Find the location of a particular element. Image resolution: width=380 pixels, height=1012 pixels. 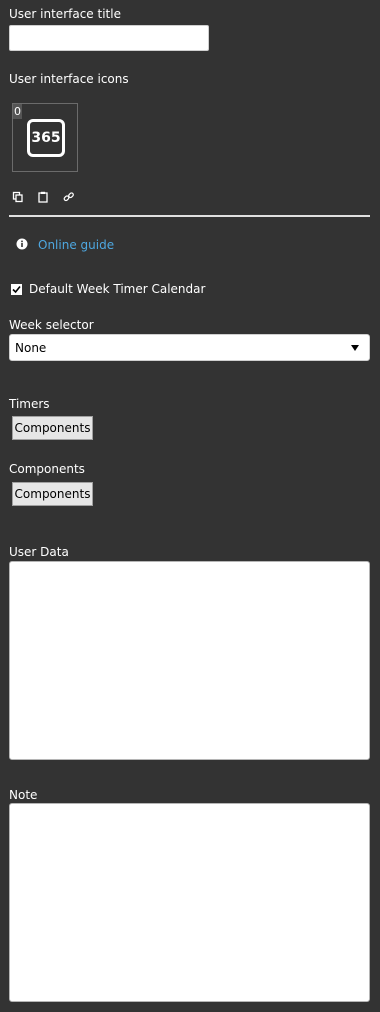

week-selector-label: Week selector is located at coordinates (51, 325).